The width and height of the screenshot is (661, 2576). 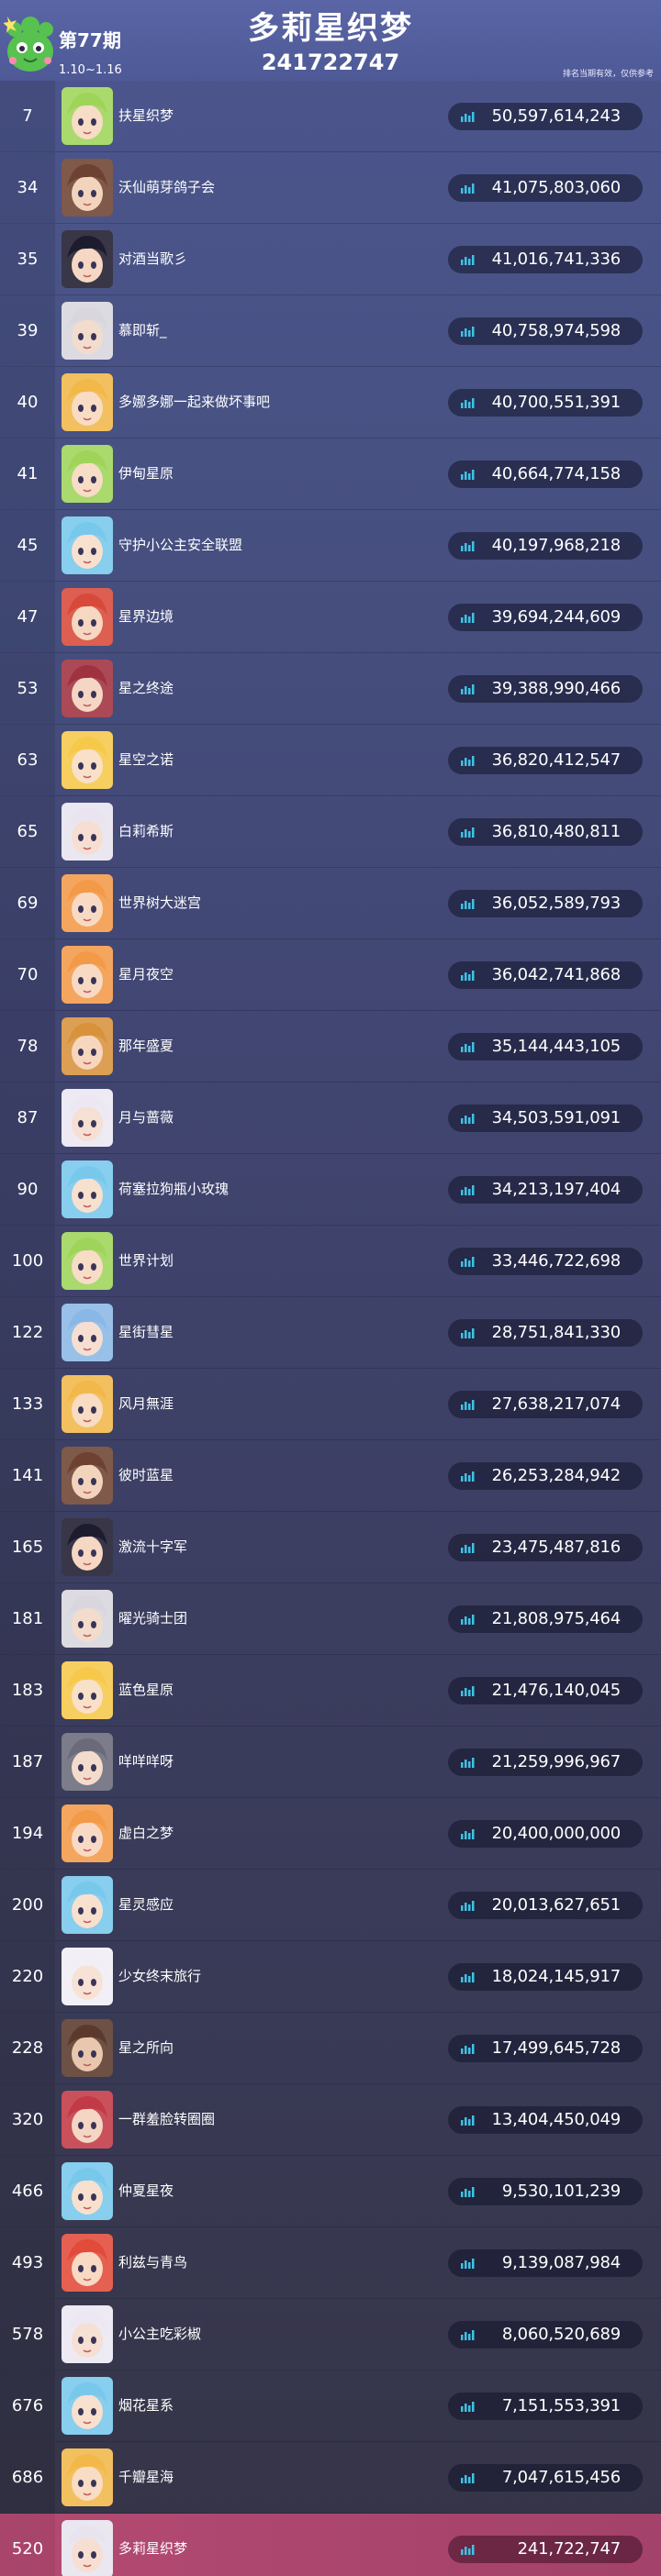 What do you see at coordinates (27, 1976) in the screenshot?
I see `rank-number: 220` at bounding box center [27, 1976].